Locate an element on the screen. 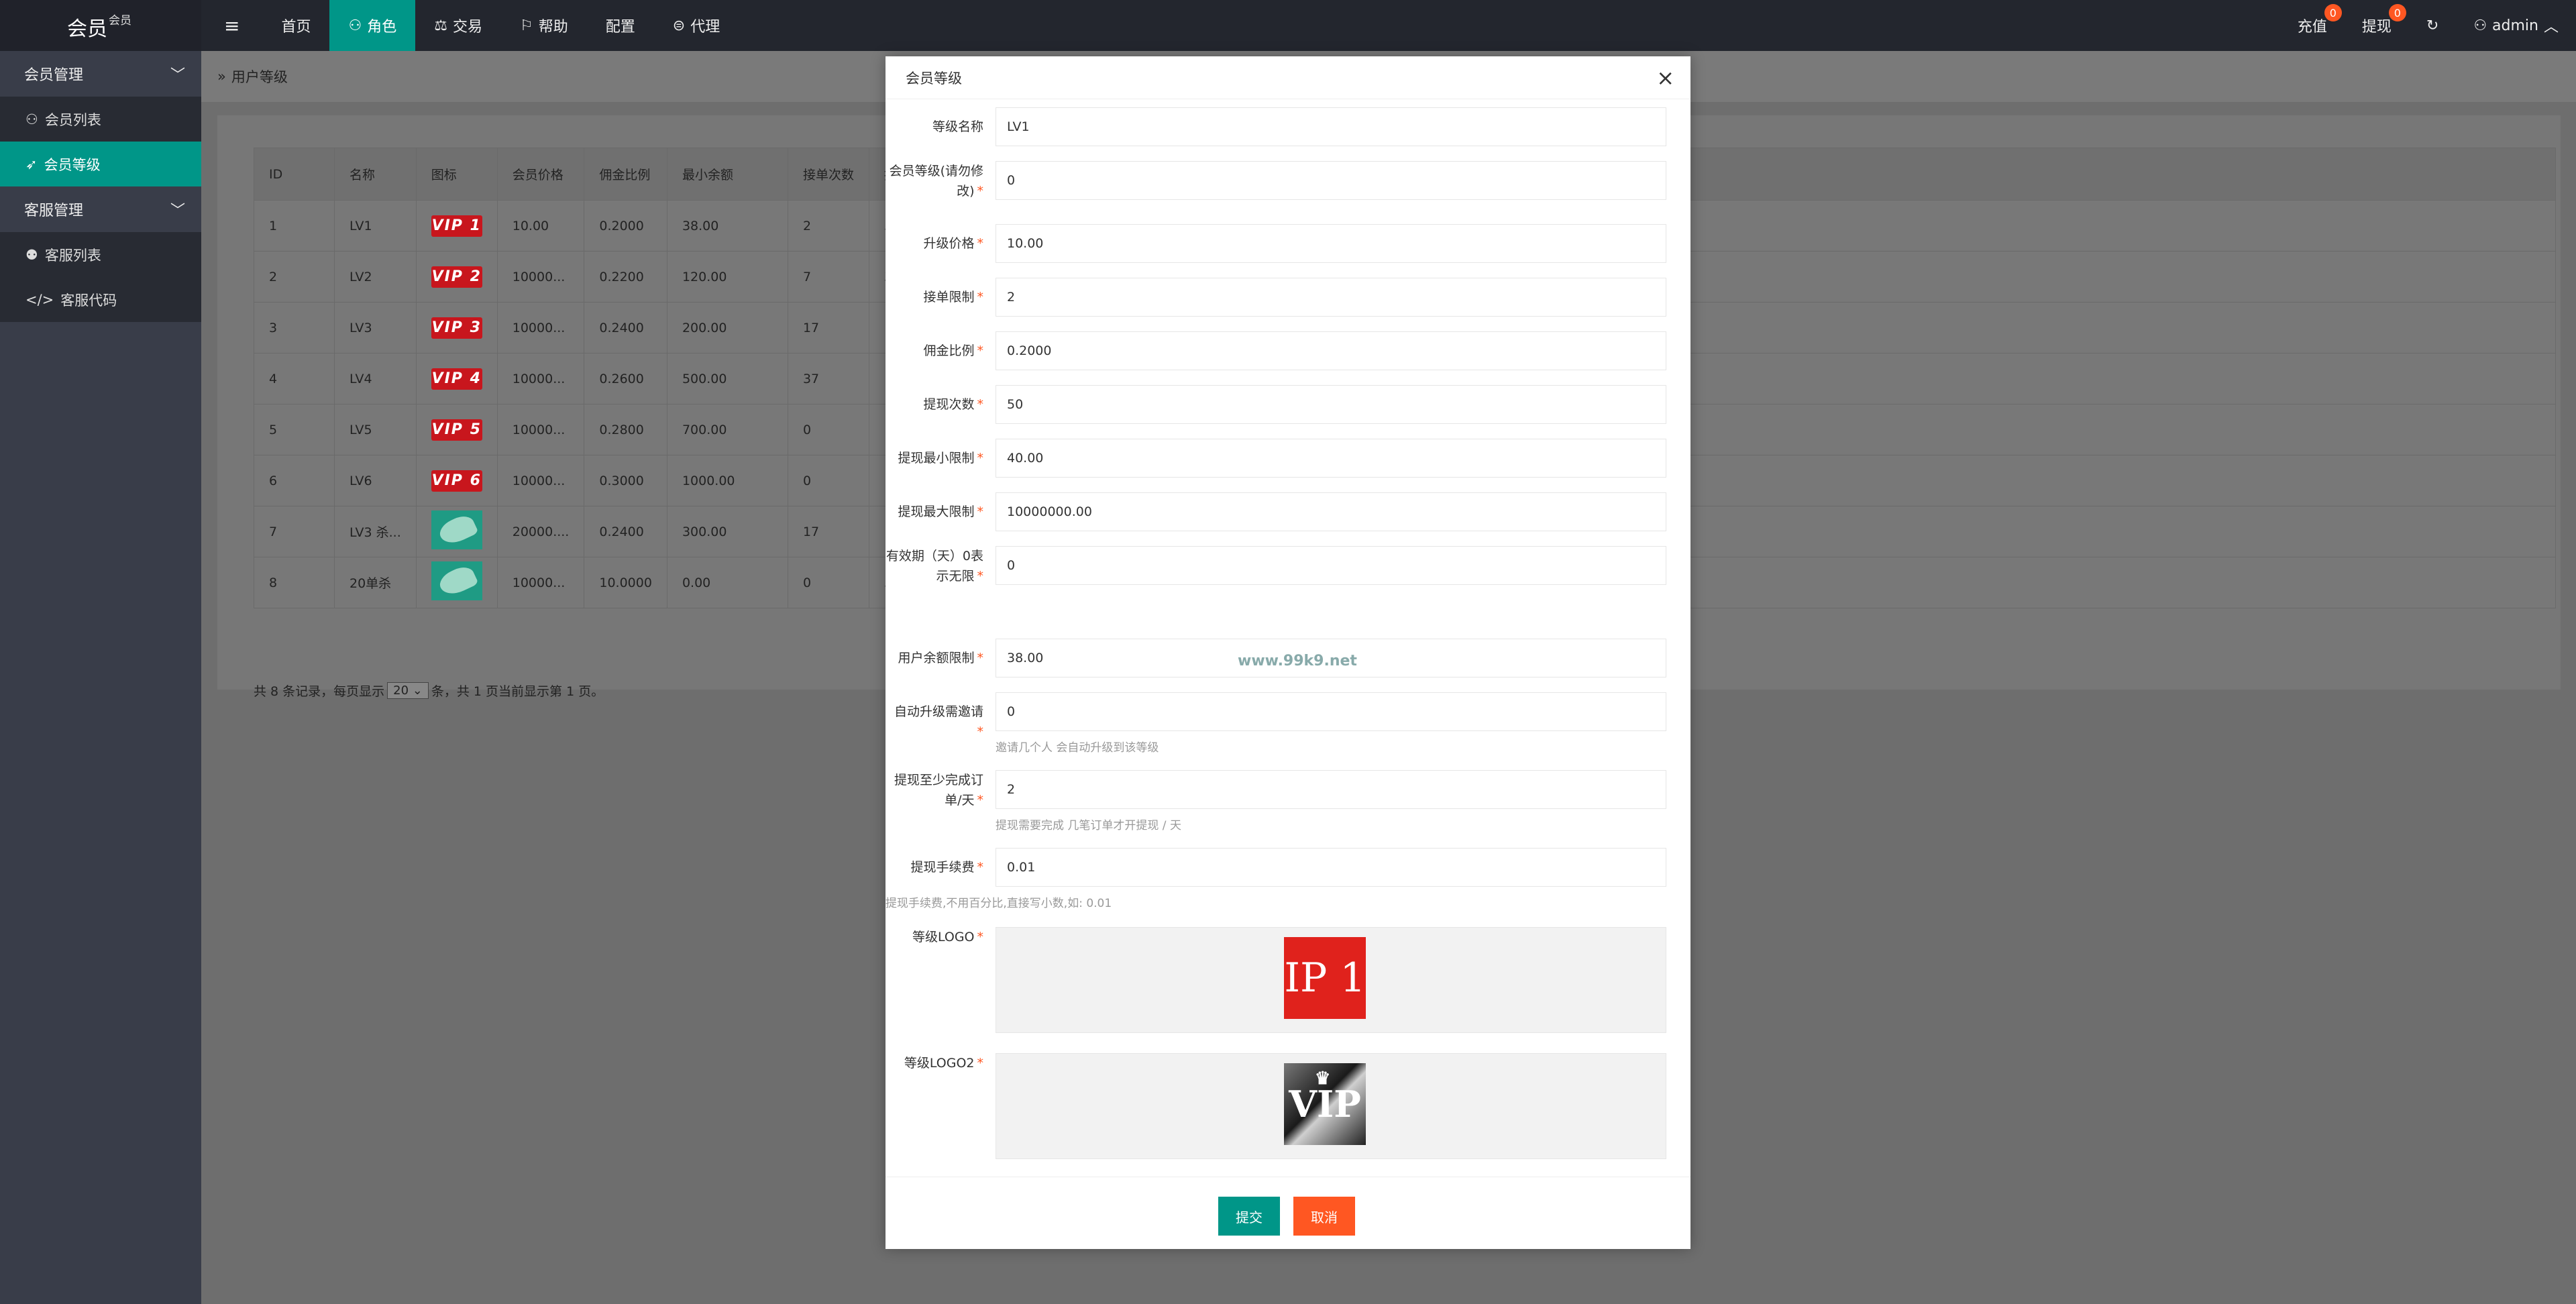  cell-min: 500.00 is located at coordinates (727, 378).